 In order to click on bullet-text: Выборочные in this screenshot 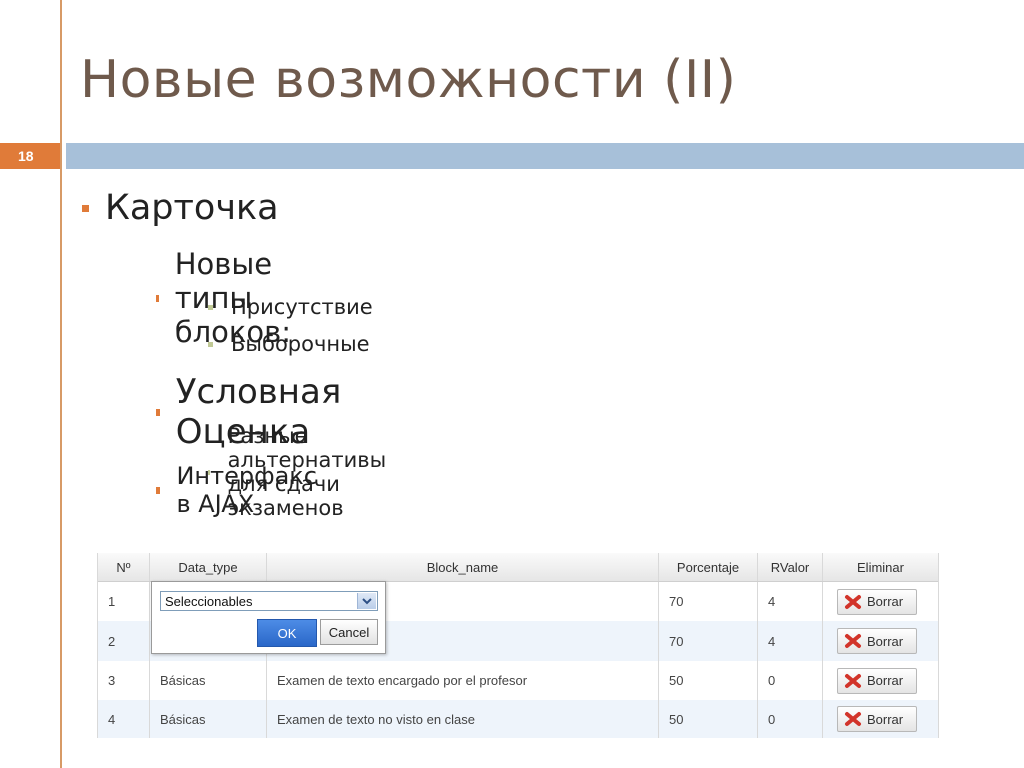, I will do `click(300, 344)`.